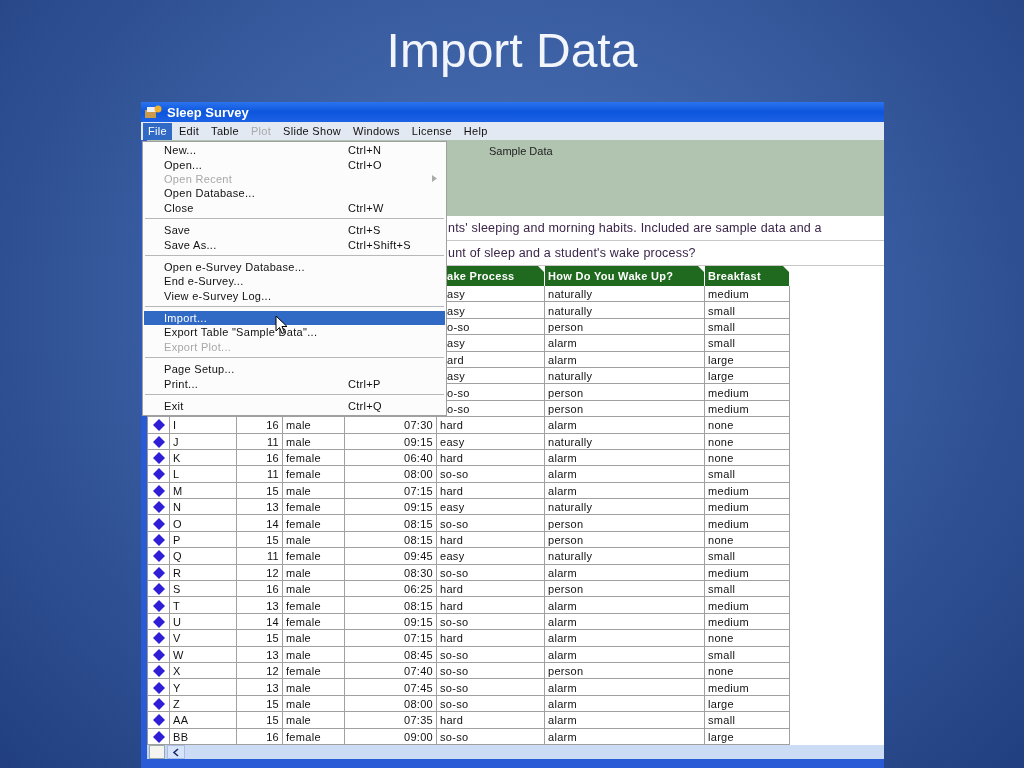 This screenshot has height=768, width=1024. What do you see at coordinates (178, 654) in the screenshot?
I see `table-cell: W` at bounding box center [178, 654].